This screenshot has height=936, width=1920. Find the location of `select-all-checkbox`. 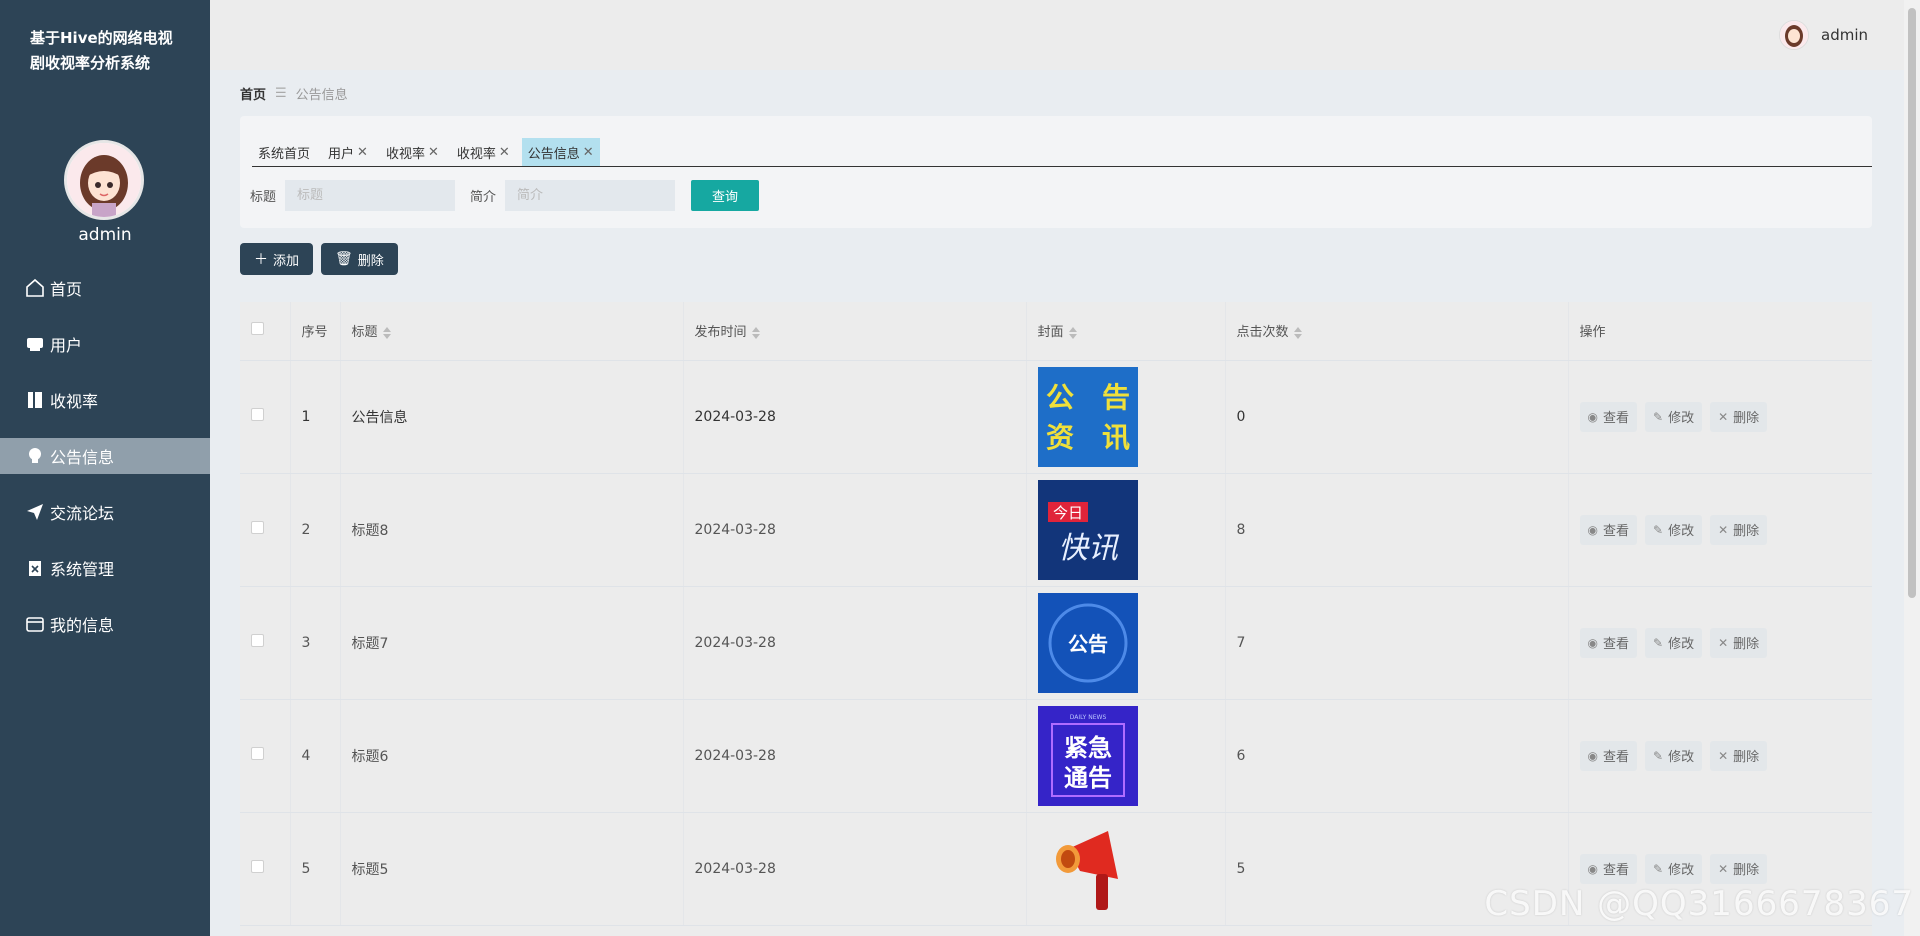

select-all-checkbox is located at coordinates (257, 329).